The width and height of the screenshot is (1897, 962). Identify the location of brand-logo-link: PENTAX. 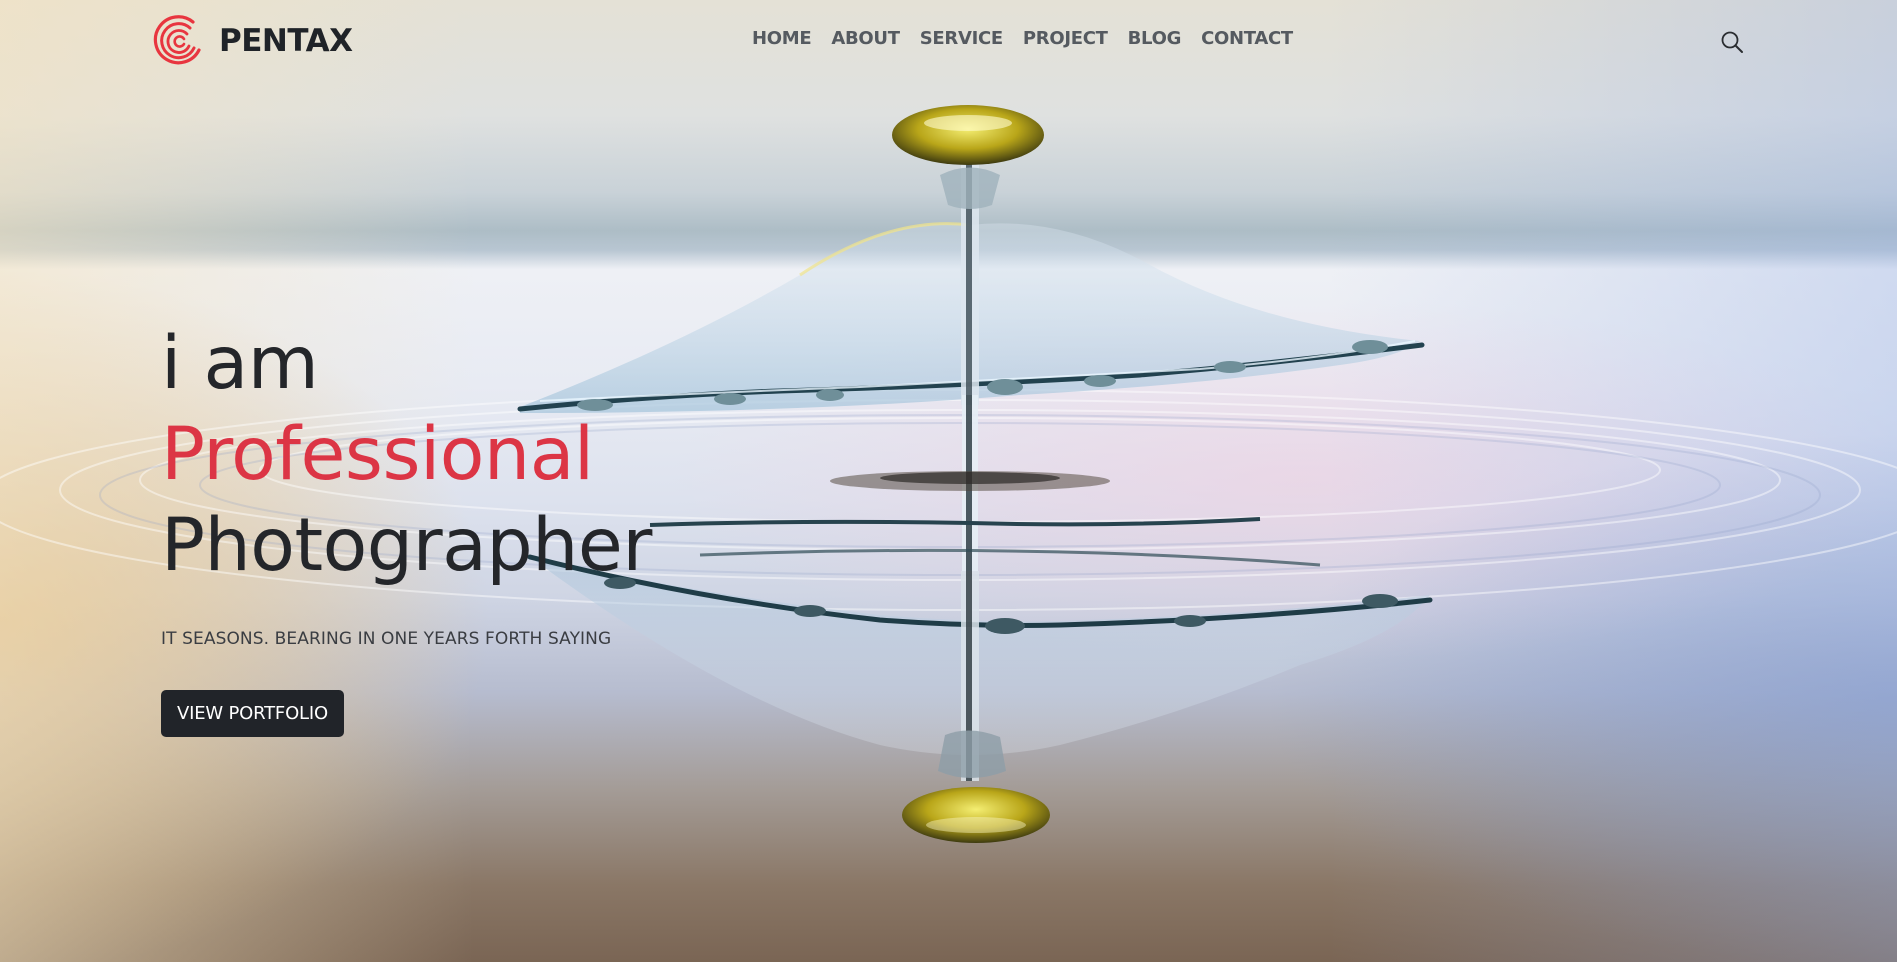
(253, 41).